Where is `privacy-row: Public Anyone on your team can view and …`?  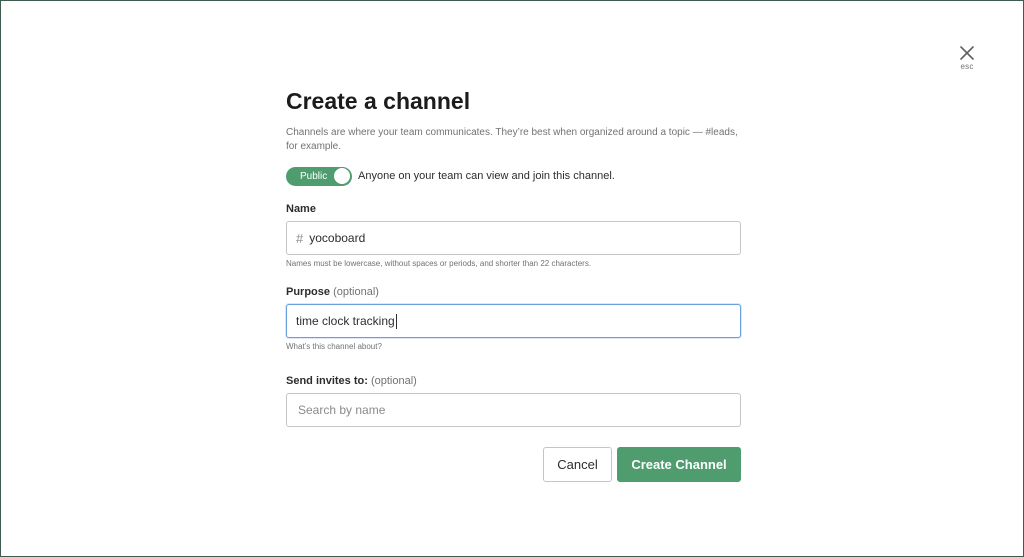
privacy-row: Public Anyone on your team can view and … is located at coordinates (513, 176).